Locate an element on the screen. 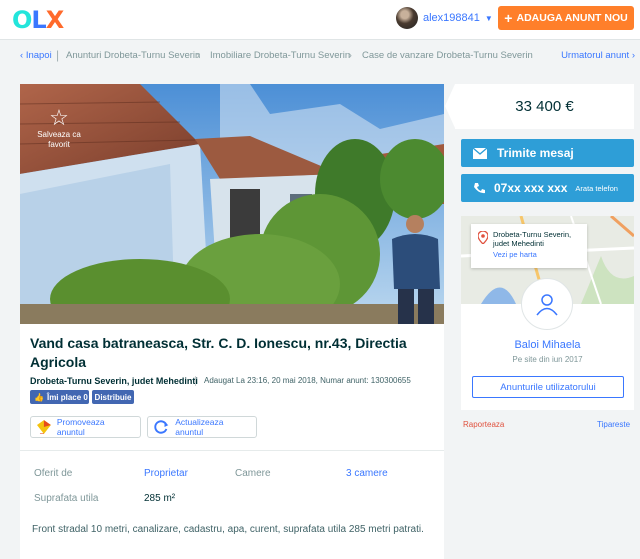 The width and height of the screenshot is (640, 559). user-icon is located at coordinates (547, 305).